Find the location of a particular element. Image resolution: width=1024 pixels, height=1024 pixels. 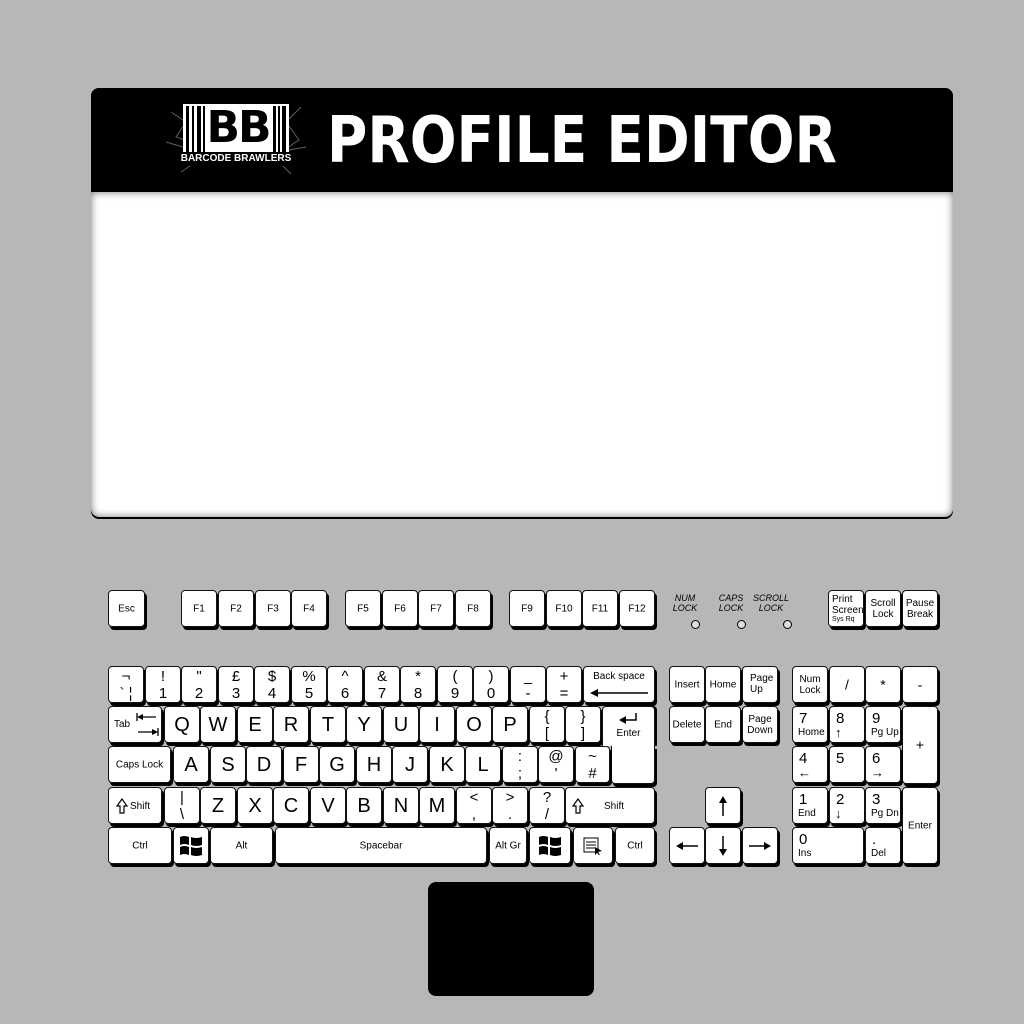

key-h: H is located at coordinates (374, 764).